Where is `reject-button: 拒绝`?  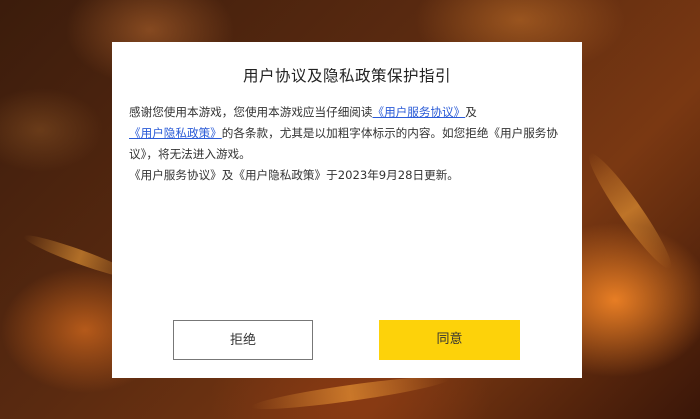
reject-button: 拒绝 is located at coordinates (243, 340).